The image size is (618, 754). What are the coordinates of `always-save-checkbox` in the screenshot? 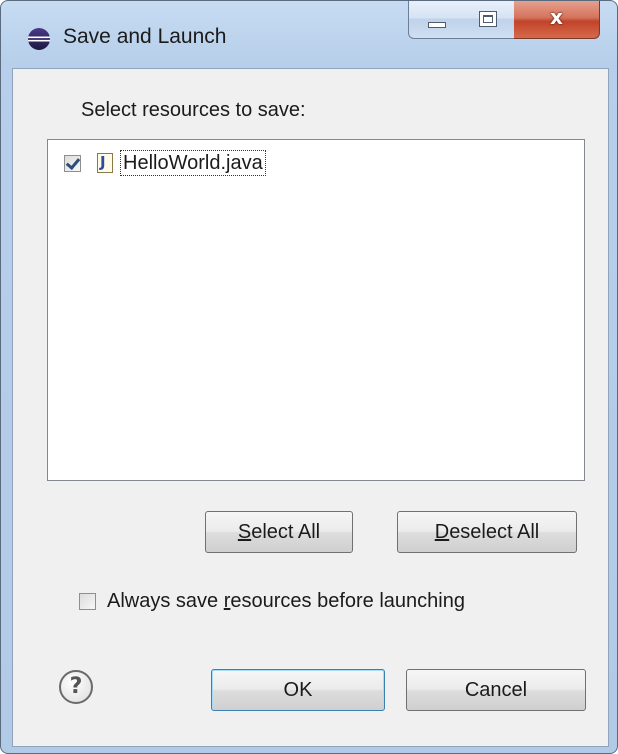 It's located at (87, 601).